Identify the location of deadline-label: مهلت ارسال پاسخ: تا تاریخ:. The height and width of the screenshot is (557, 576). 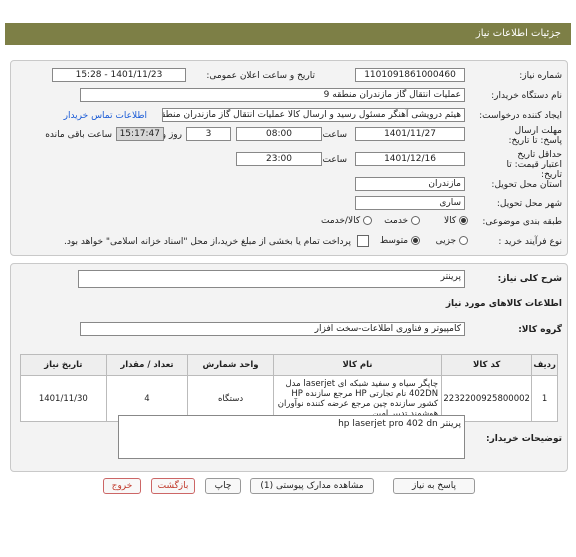
(535, 136).